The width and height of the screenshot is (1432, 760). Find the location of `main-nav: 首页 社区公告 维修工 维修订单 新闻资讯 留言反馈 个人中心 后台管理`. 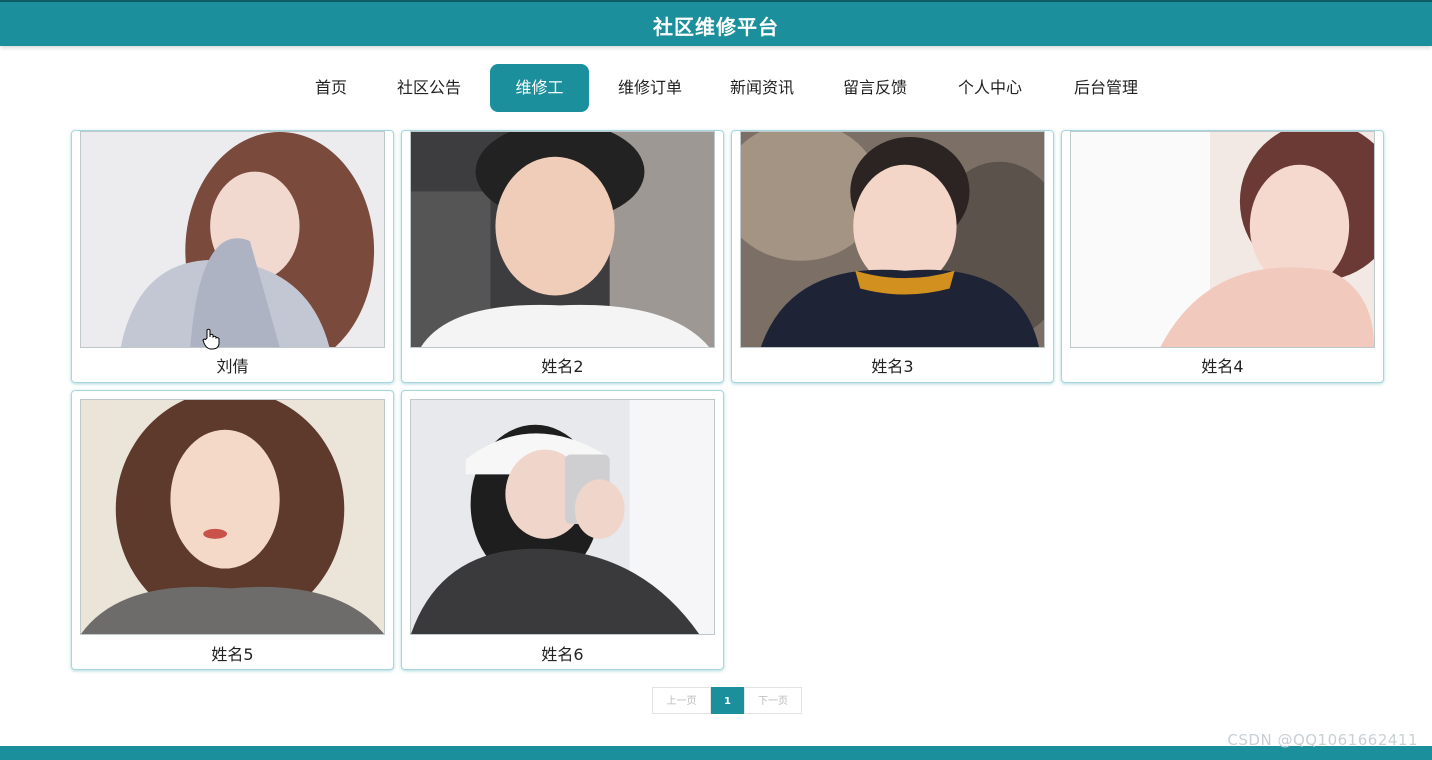

main-nav: 首页 社区公告 维修工 维修订单 新闻资讯 留言反馈 个人中心 后台管理 is located at coordinates (716, 88).